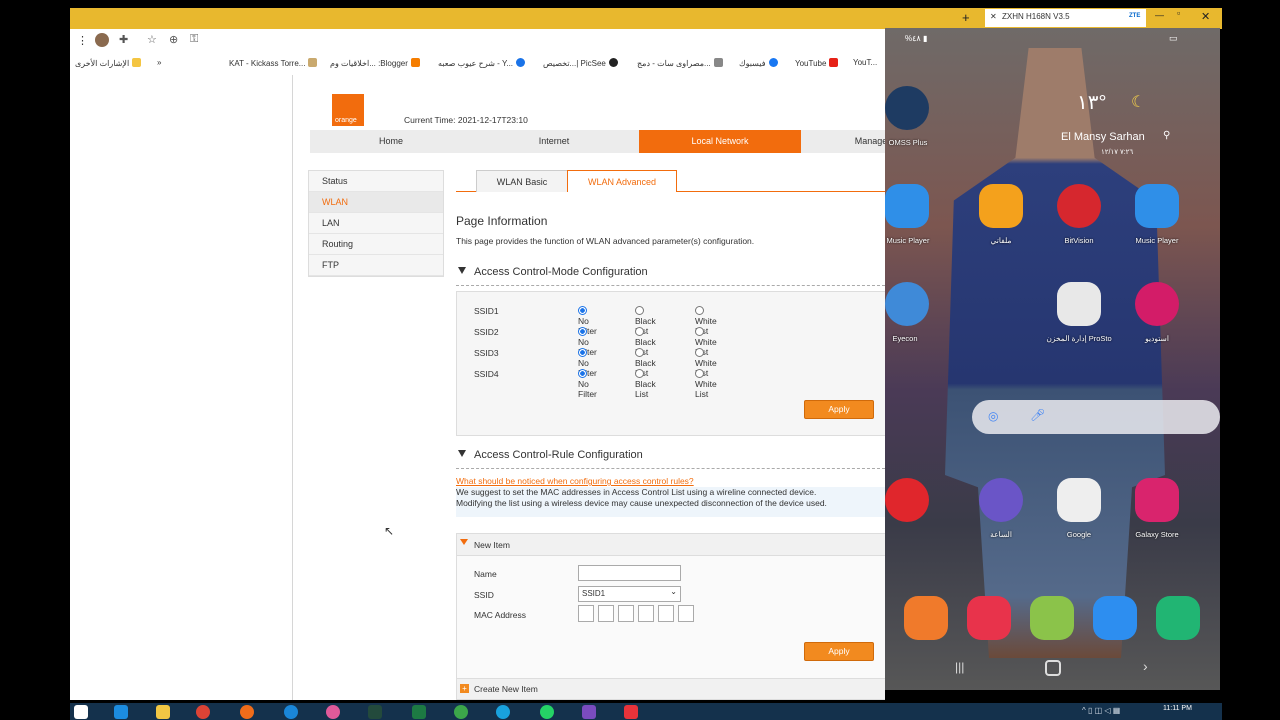 This screenshot has width=1280, height=720. I want to click on tab-wlan-advanced: WLAN Advanced, so click(622, 181).